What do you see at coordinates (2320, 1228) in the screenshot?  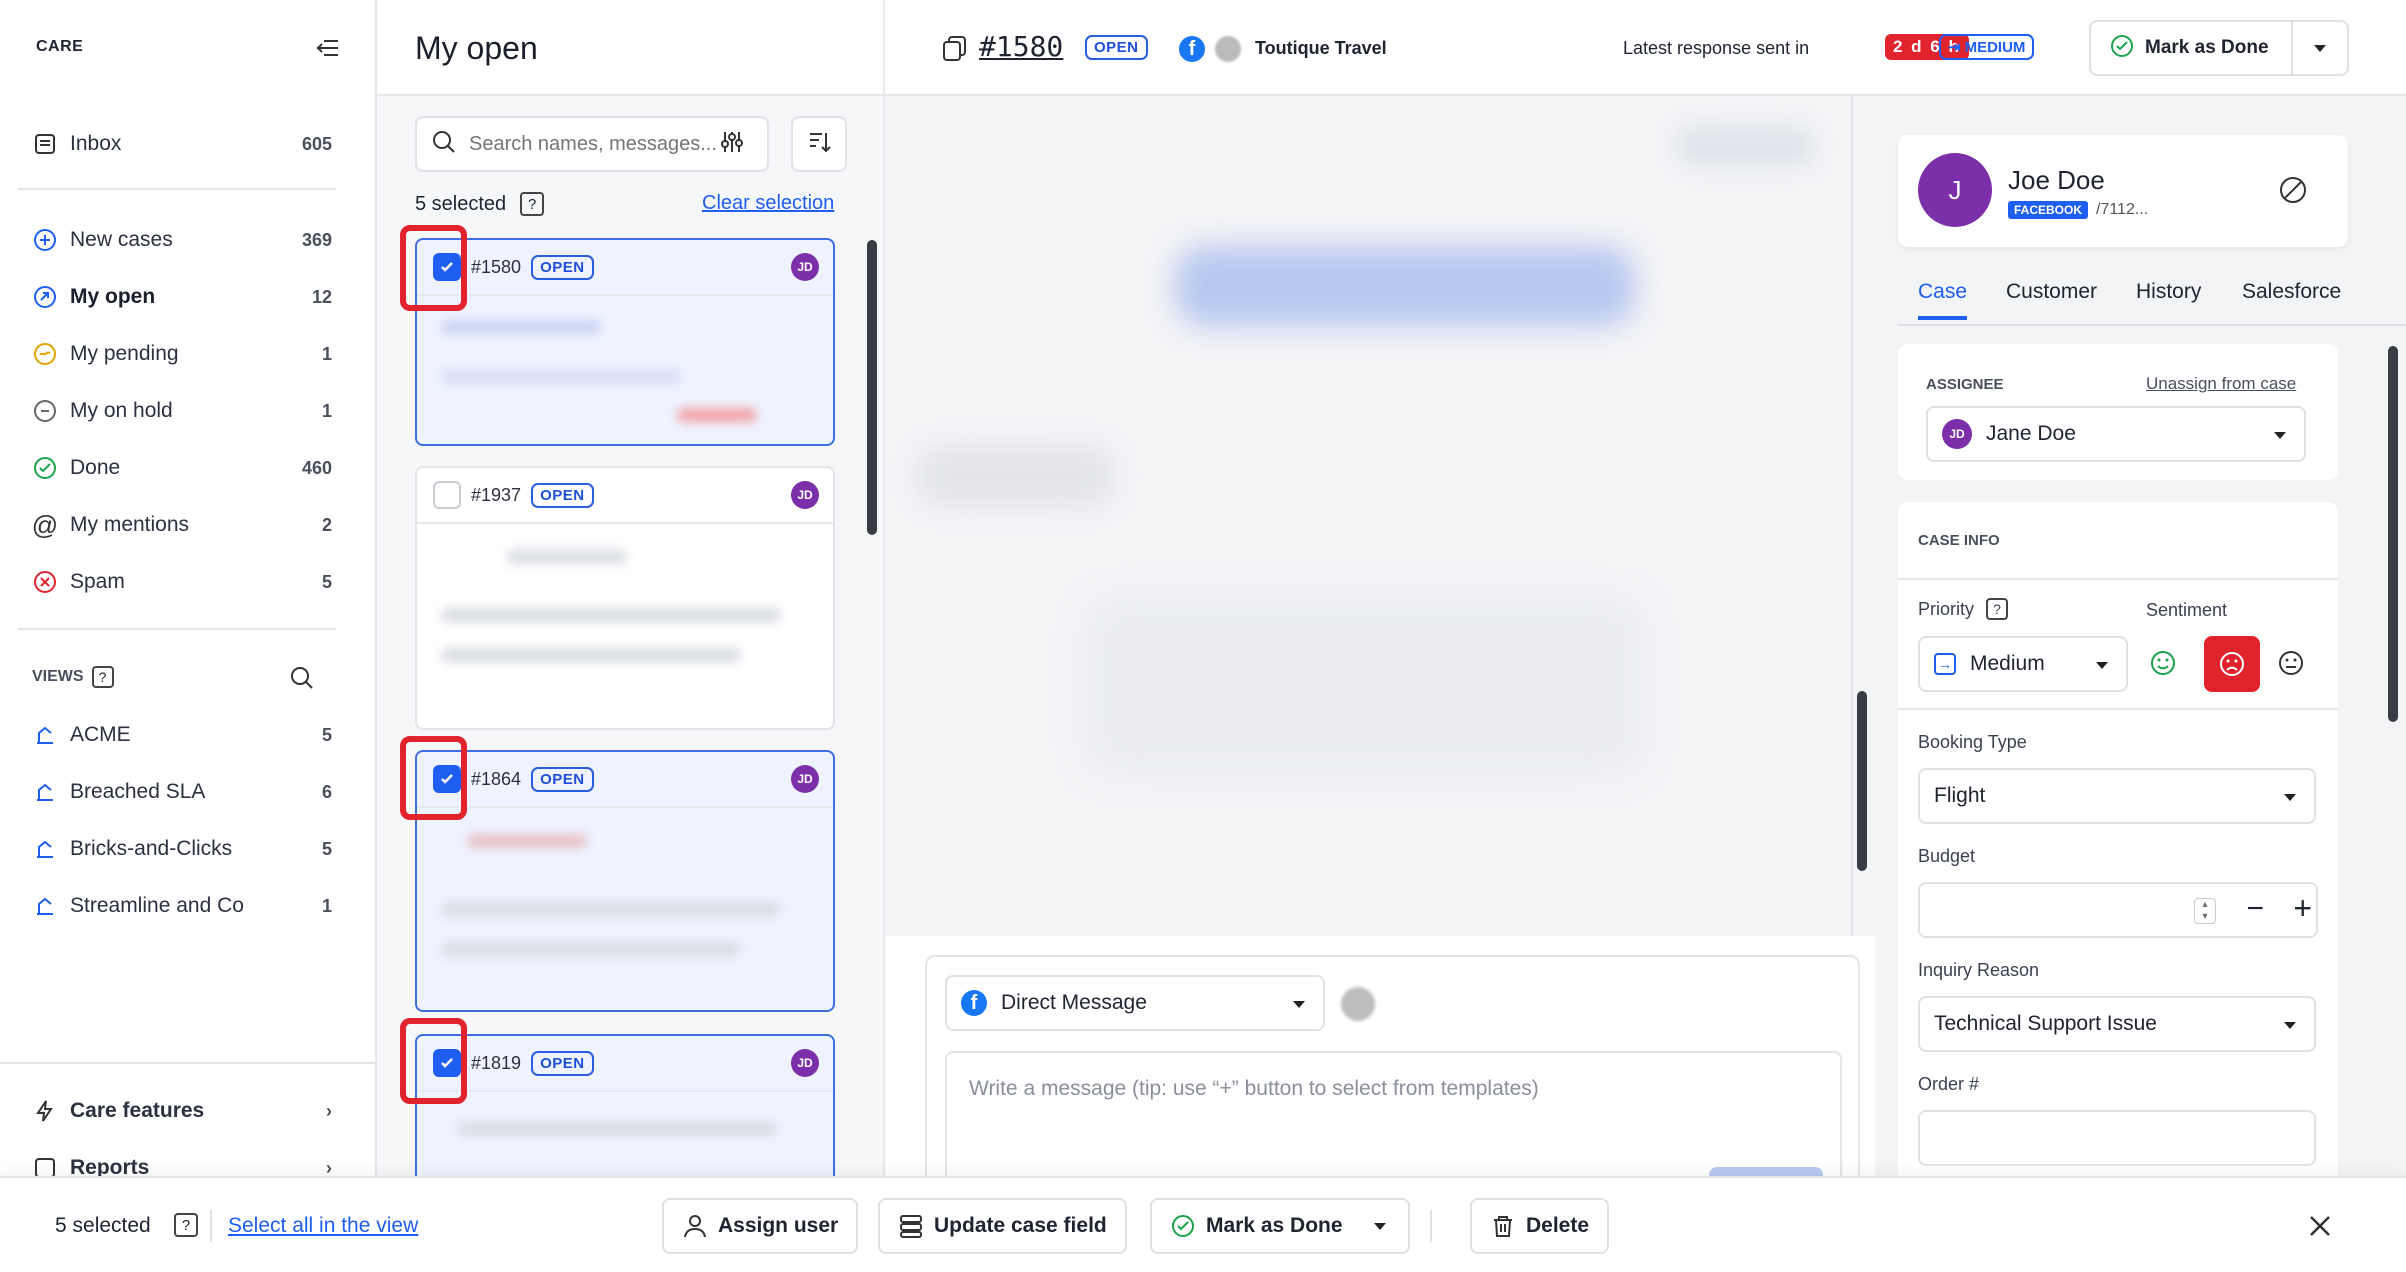 I see `close-icon` at bounding box center [2320, 1228].